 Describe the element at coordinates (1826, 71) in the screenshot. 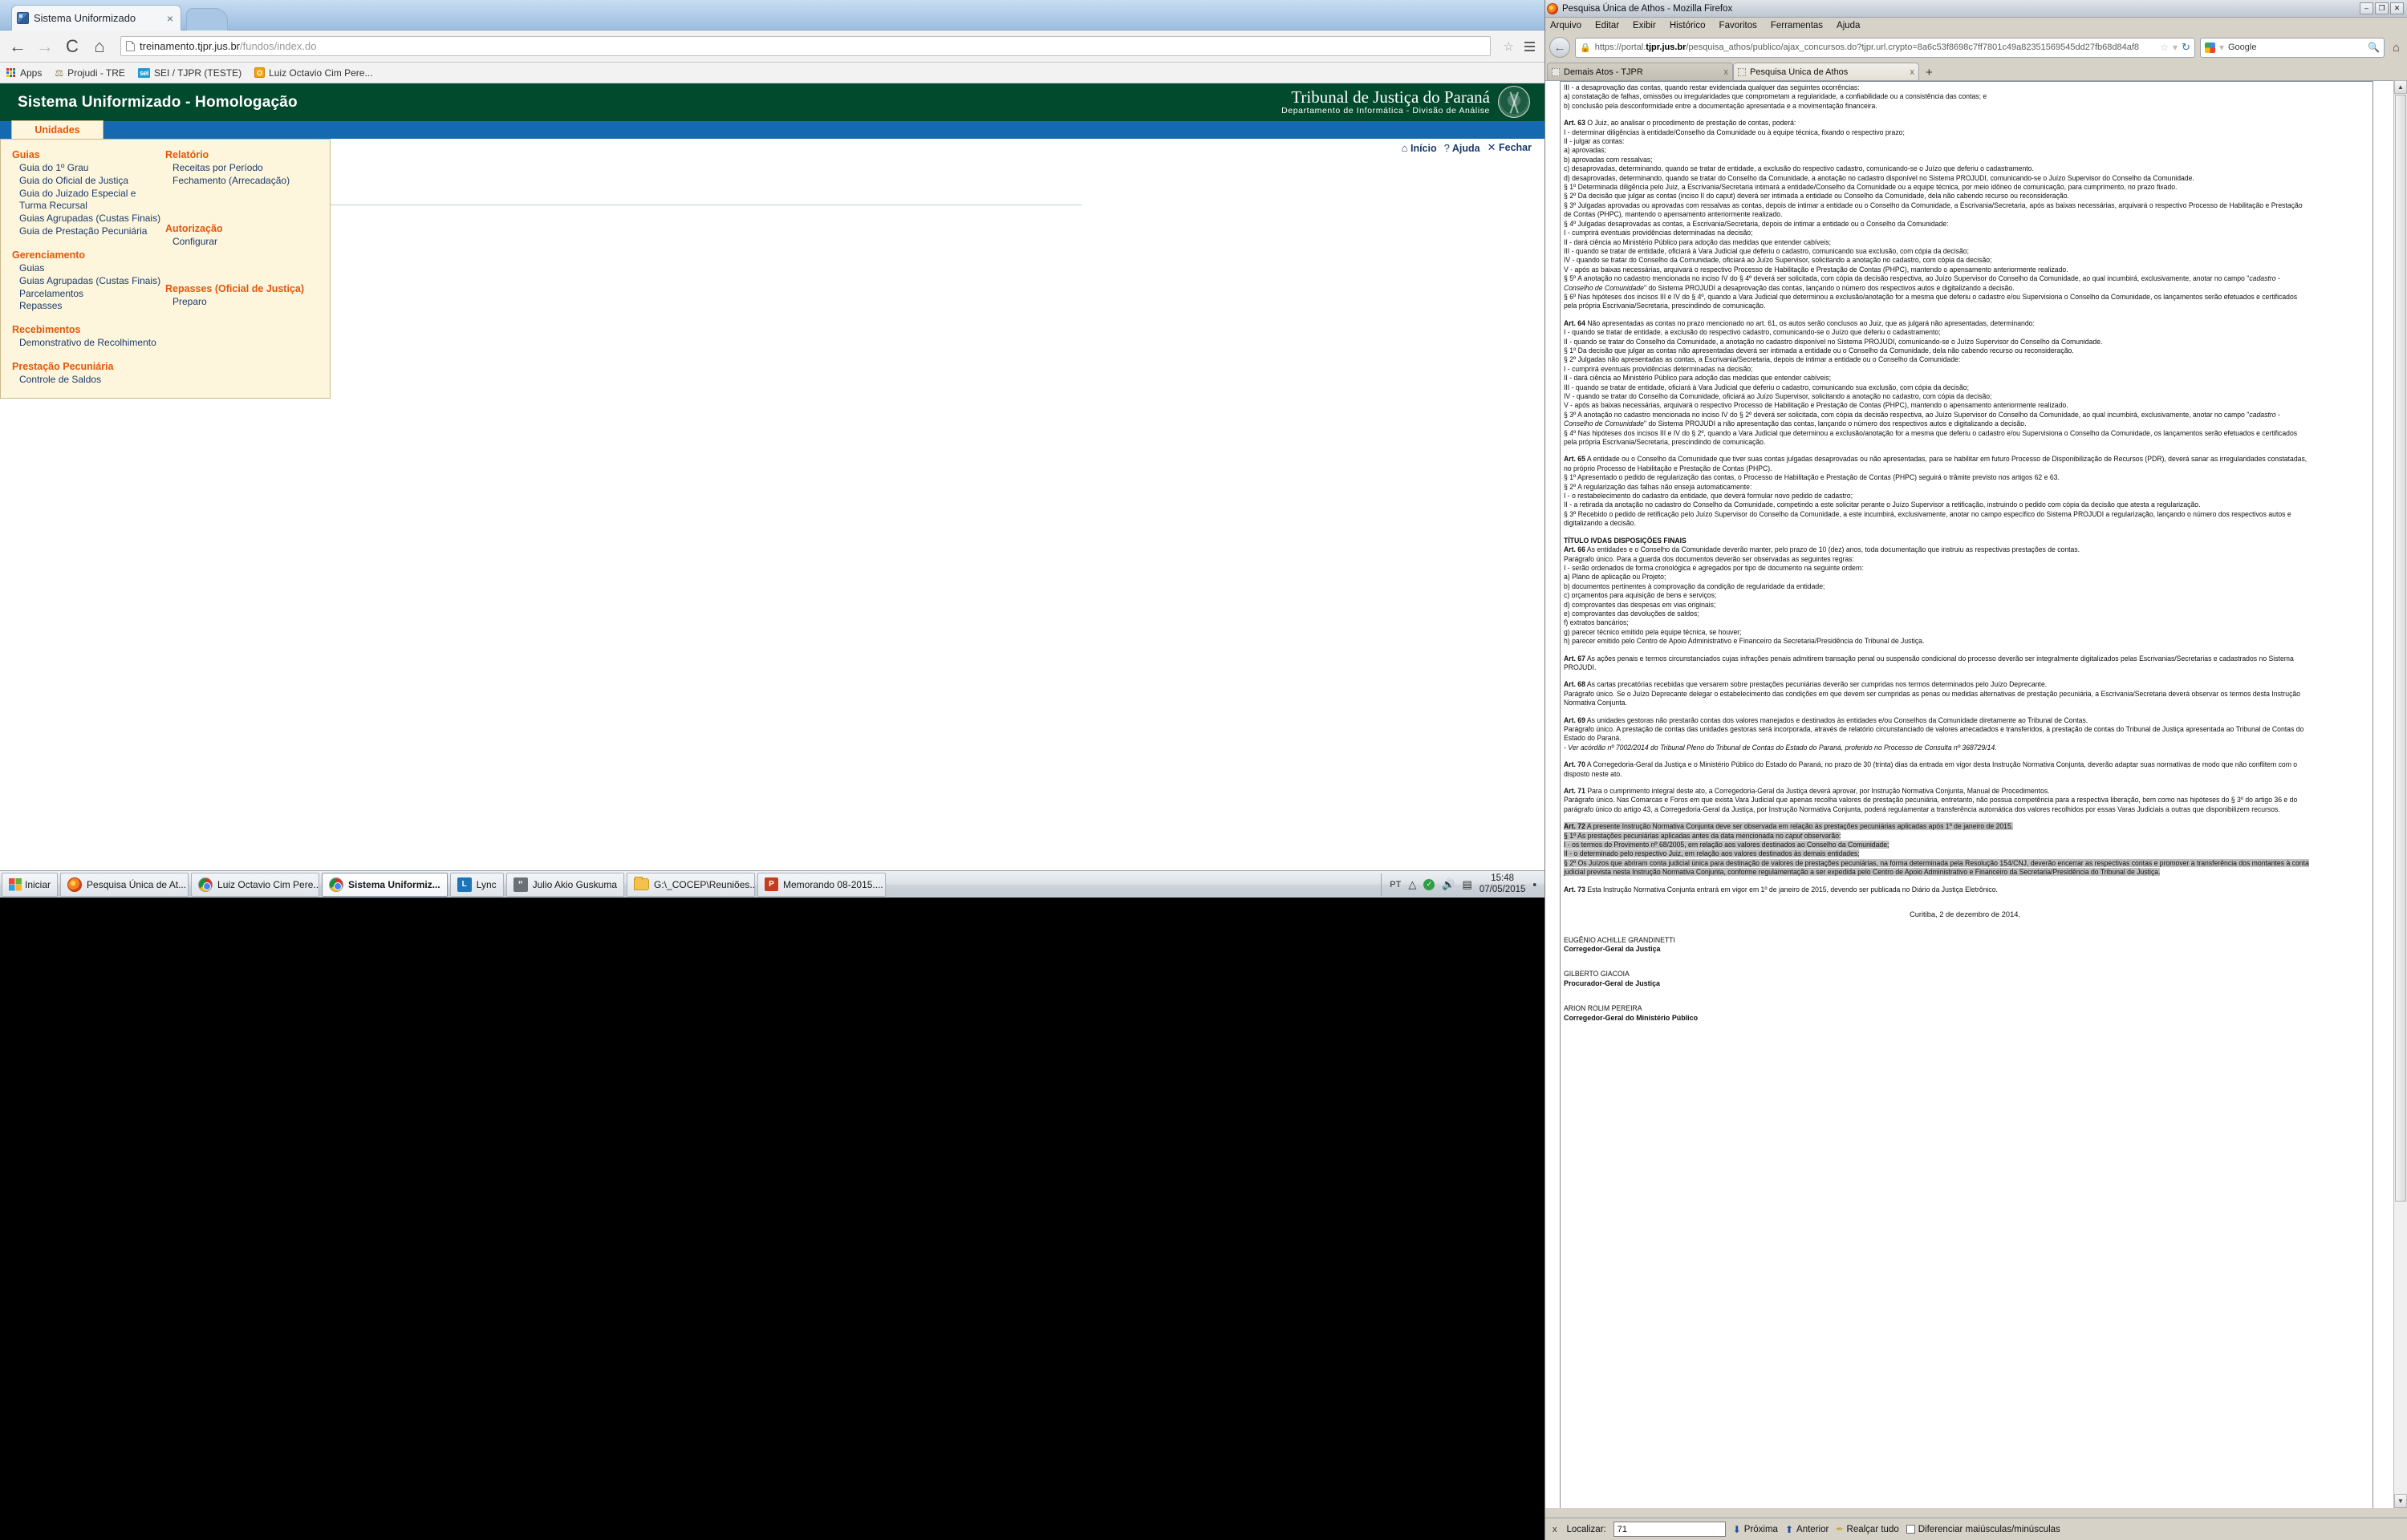

I see `firefox-tab-pesquisa-unica-athos: Pesquisa Única de Athos x` at that location.